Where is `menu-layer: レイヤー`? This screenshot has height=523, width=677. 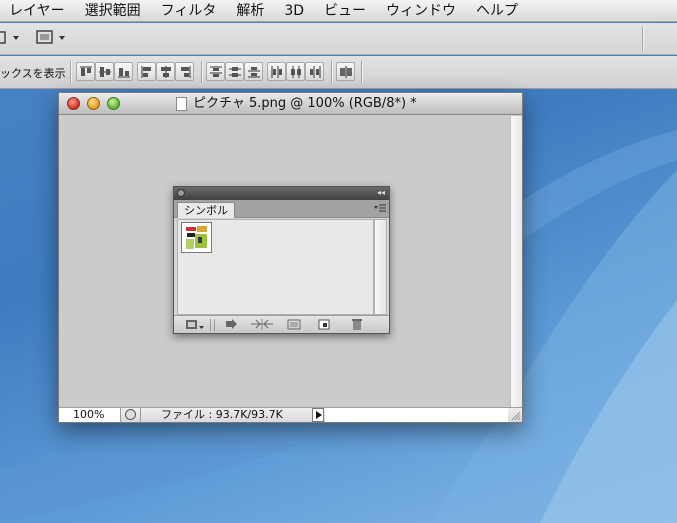 menu-layer: レイヤー is located at coordinates (37, 11).